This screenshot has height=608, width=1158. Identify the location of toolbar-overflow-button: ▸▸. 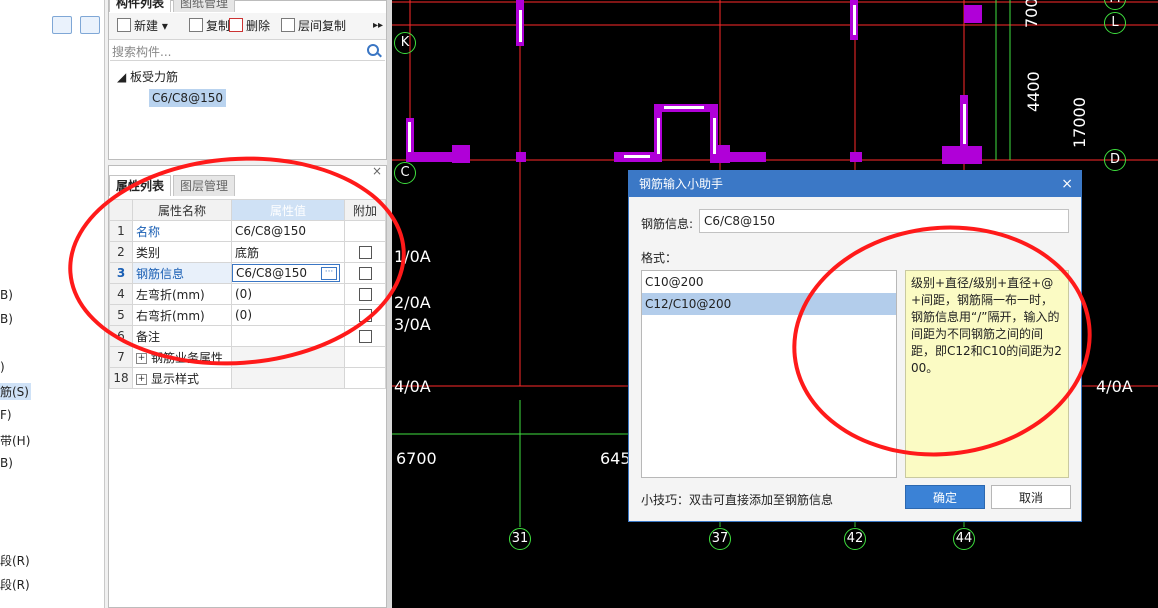
(378, 26).